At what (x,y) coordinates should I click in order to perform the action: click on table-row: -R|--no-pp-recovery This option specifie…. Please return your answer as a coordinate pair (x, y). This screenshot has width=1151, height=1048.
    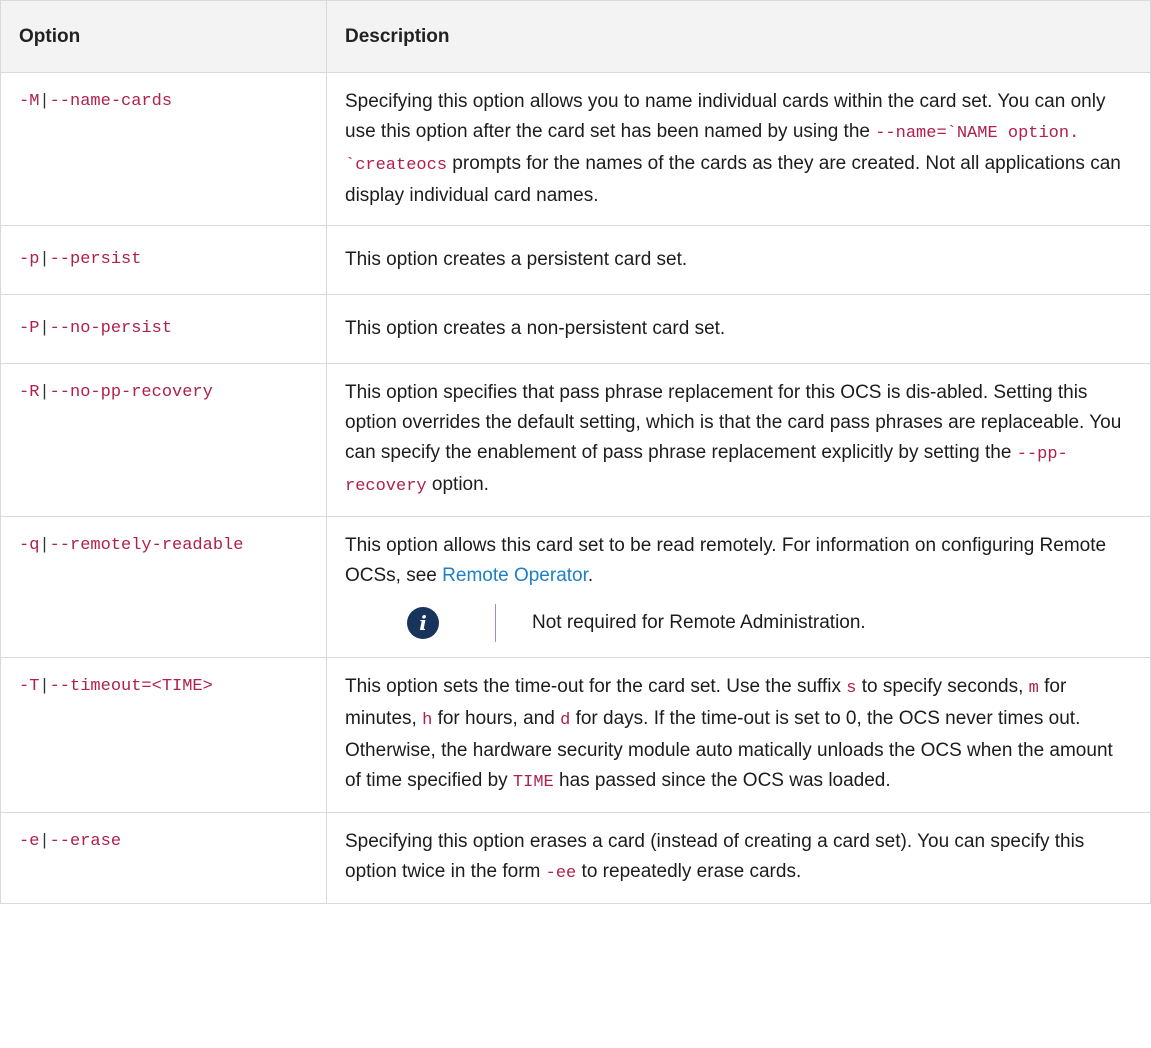
    Looking at the image, I should click on (575, 440).